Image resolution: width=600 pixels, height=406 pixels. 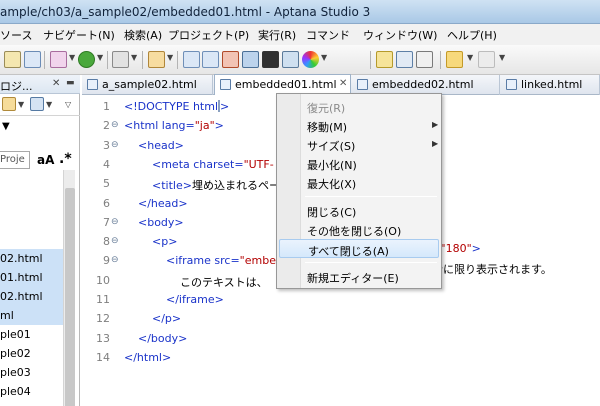 I want to click on regex-toggle: .*, so click(x=65, y=159).